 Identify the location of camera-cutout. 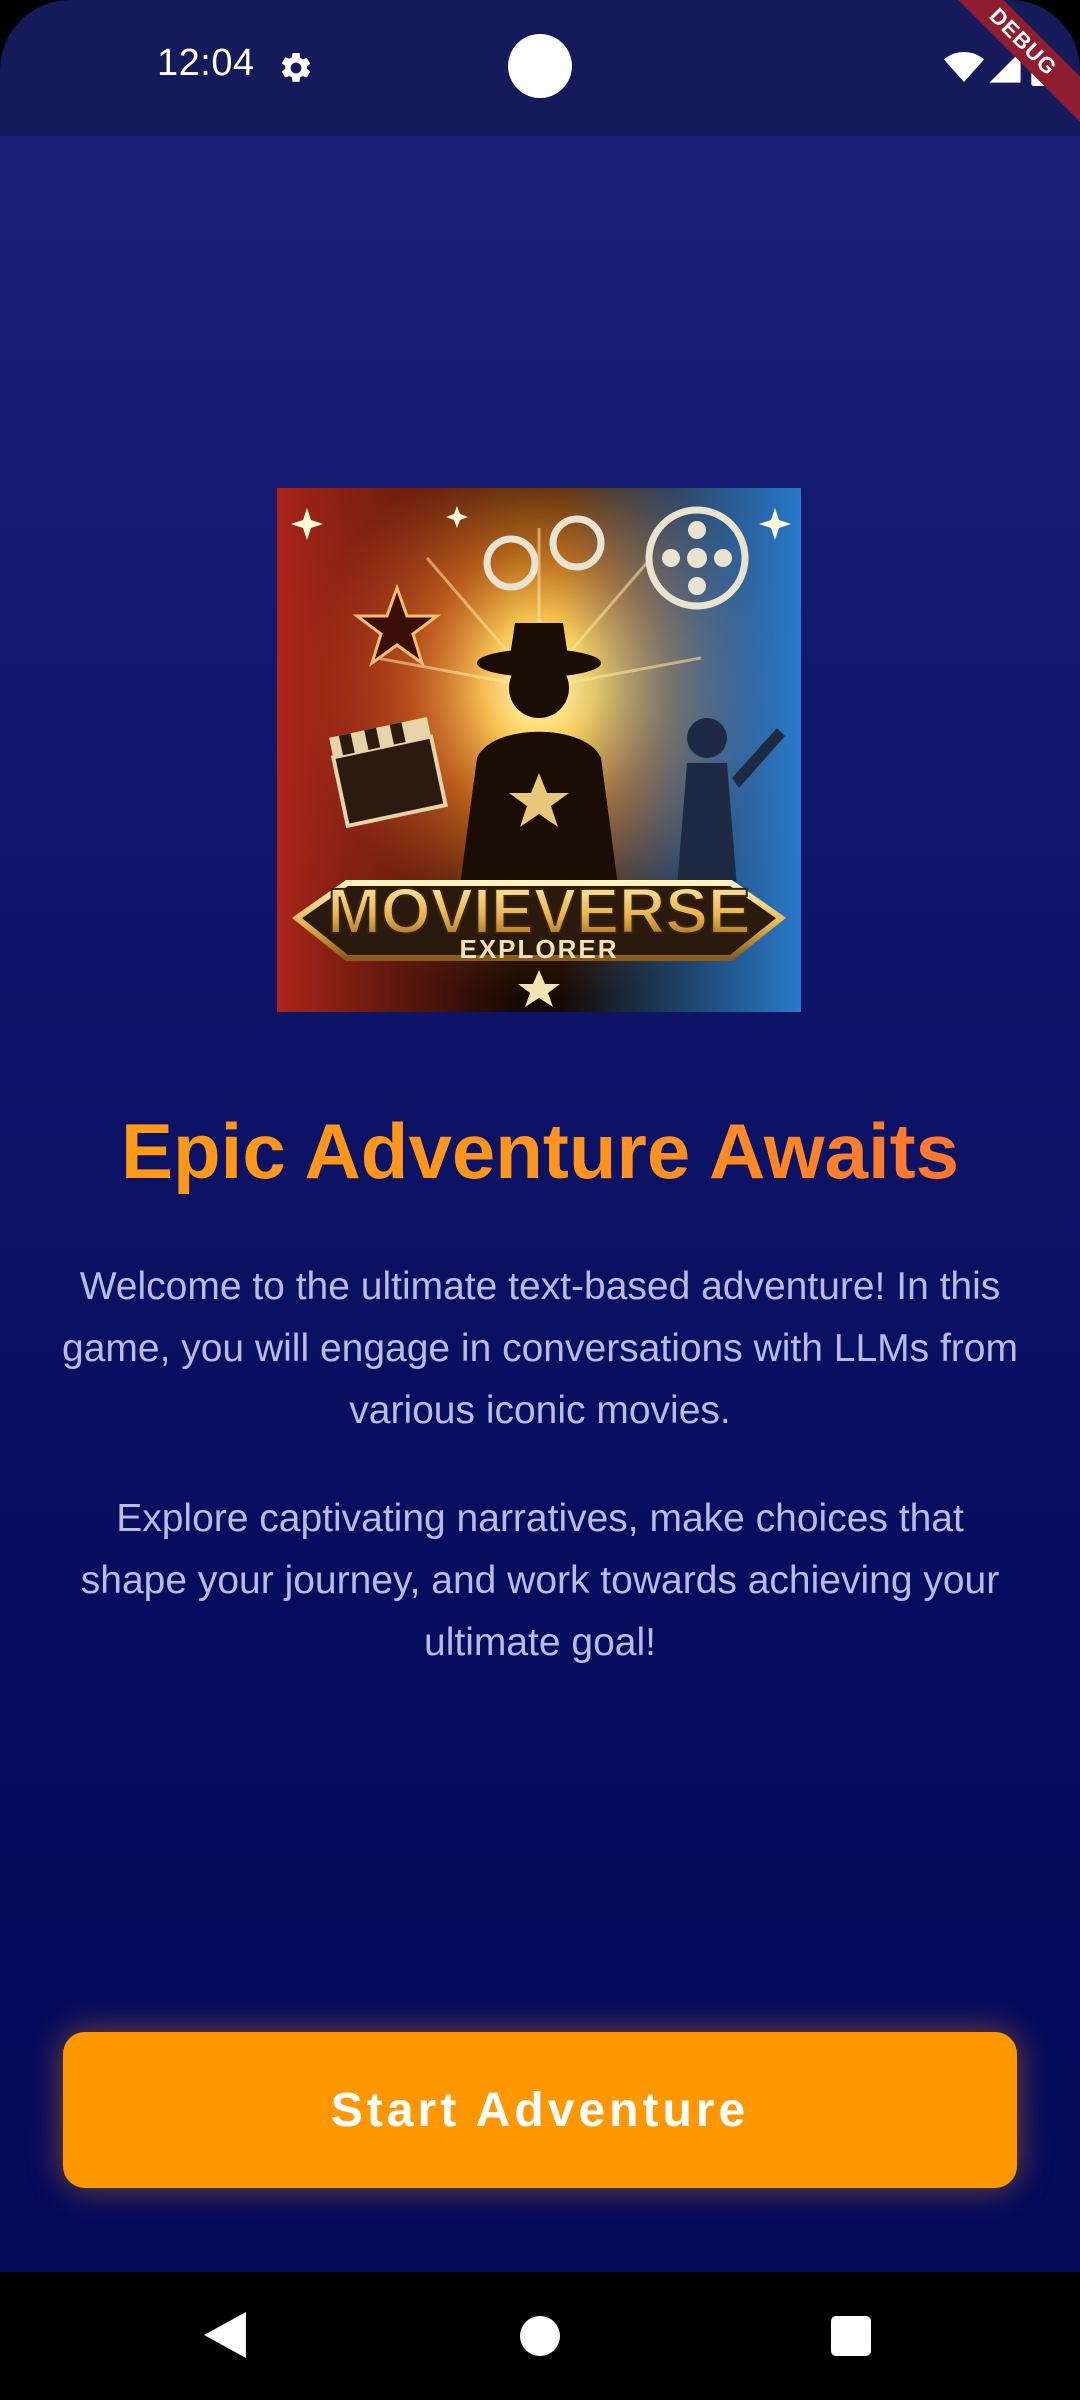
(540, 66).